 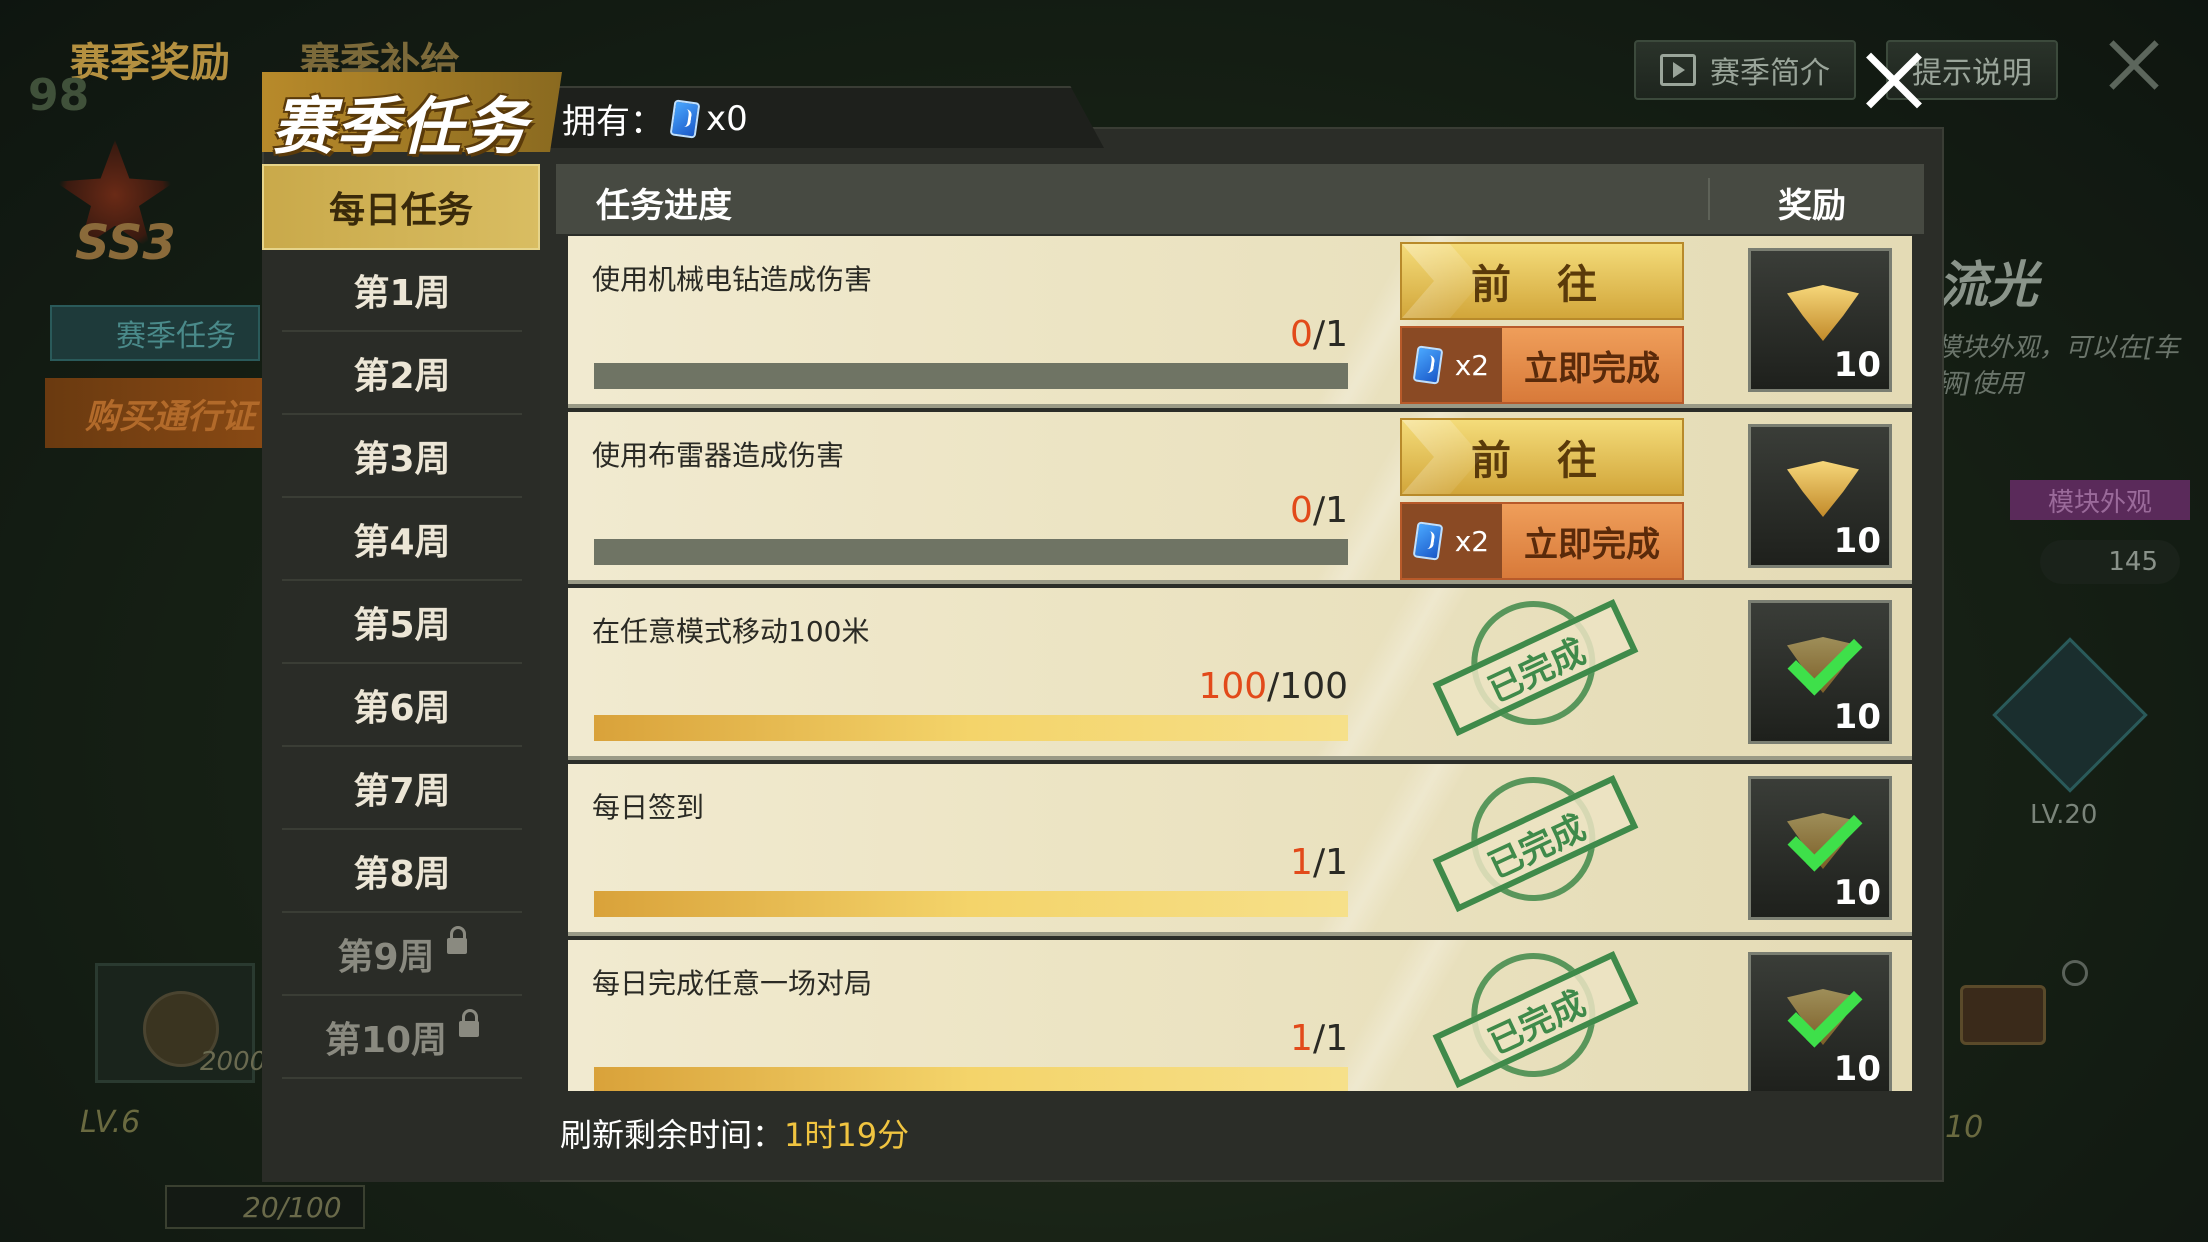 What do you see at coordinates (1307, 686) in the screenshot?
I see `progress-total: /100` at bounding box center [1307, 686].